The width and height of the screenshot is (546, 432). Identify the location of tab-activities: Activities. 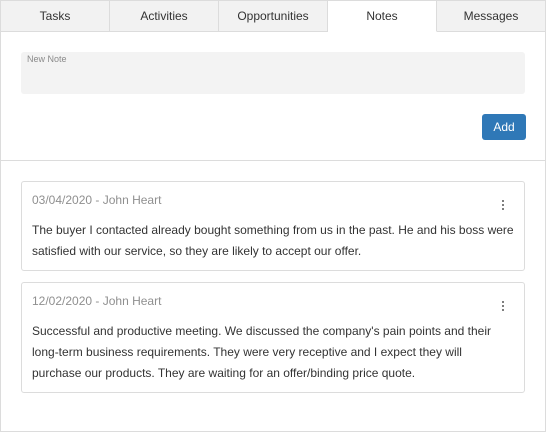
(164, 16).